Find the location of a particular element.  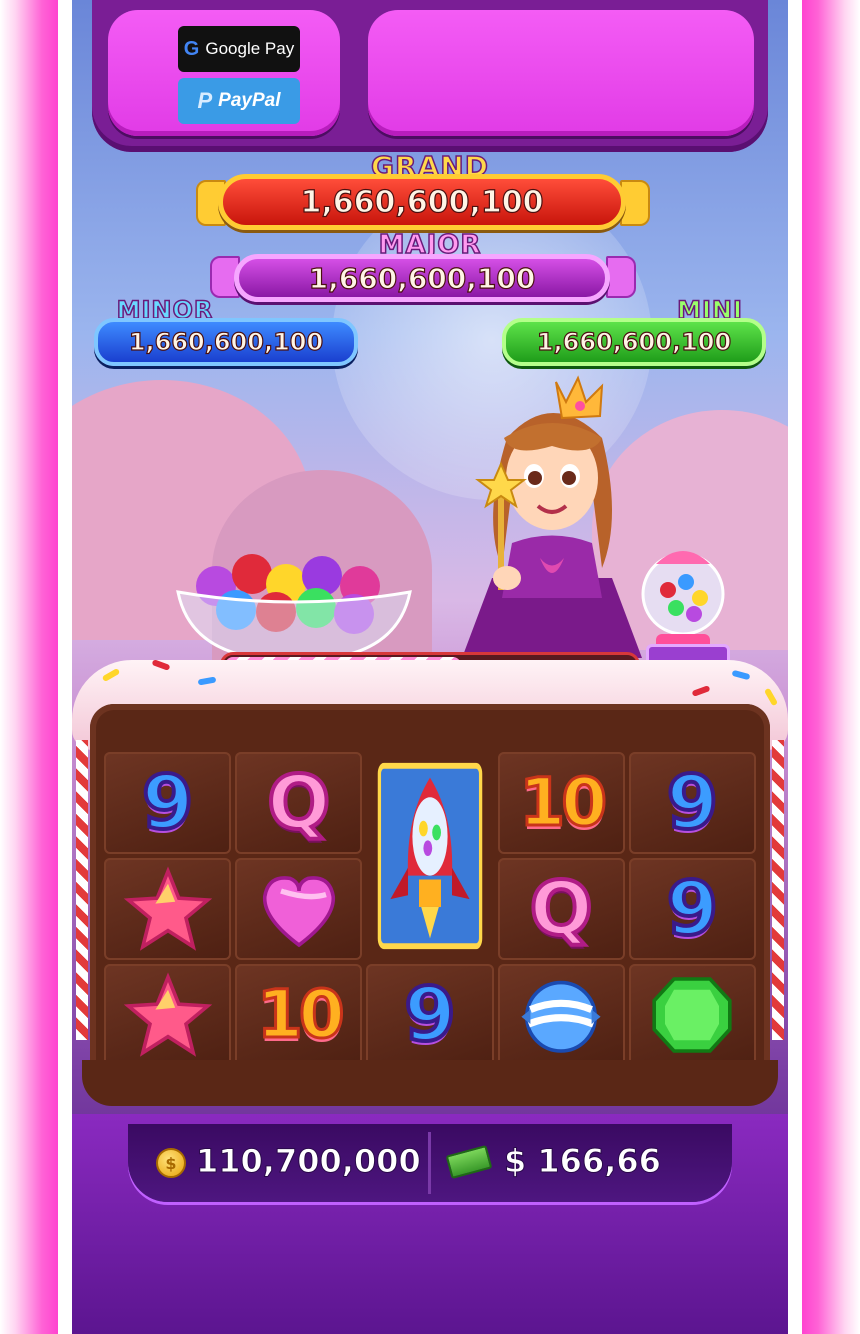

heart-candy-symbol is located at coordinates (298, 912).